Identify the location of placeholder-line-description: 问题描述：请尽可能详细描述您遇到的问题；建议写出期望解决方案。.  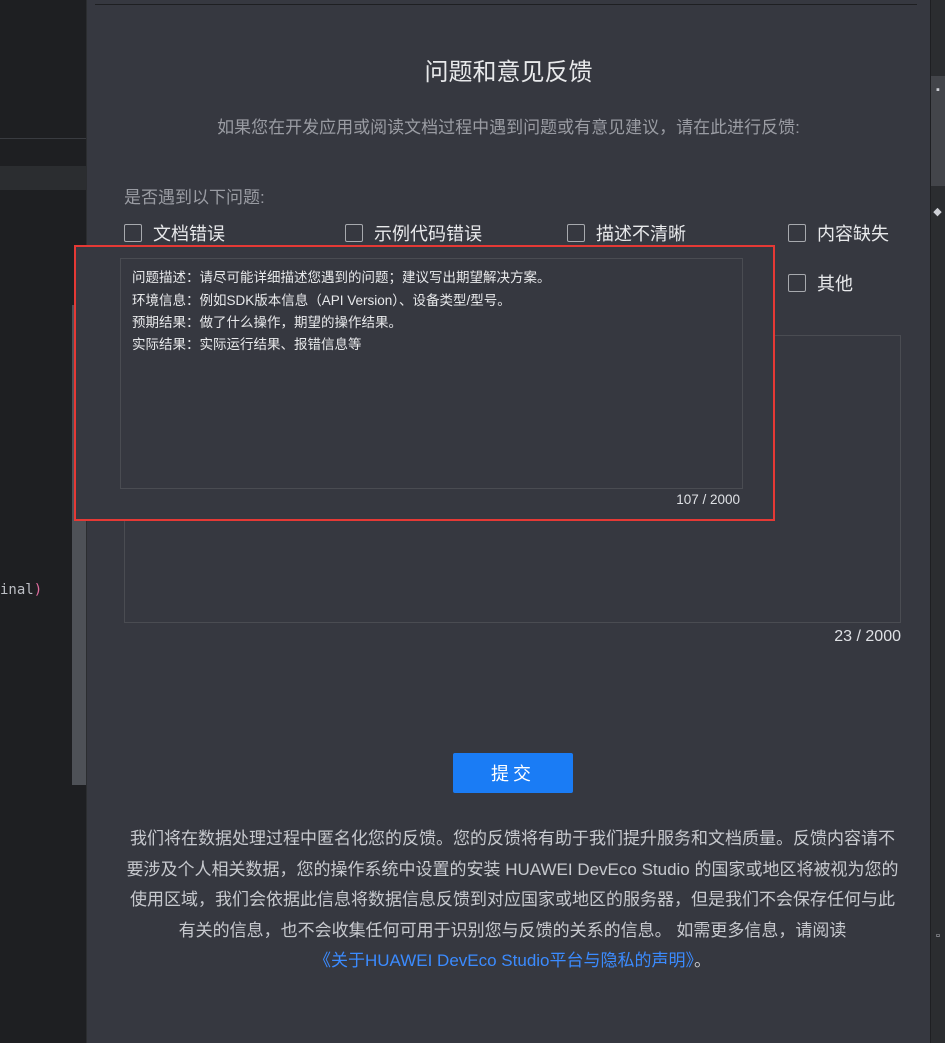
(341, 277).